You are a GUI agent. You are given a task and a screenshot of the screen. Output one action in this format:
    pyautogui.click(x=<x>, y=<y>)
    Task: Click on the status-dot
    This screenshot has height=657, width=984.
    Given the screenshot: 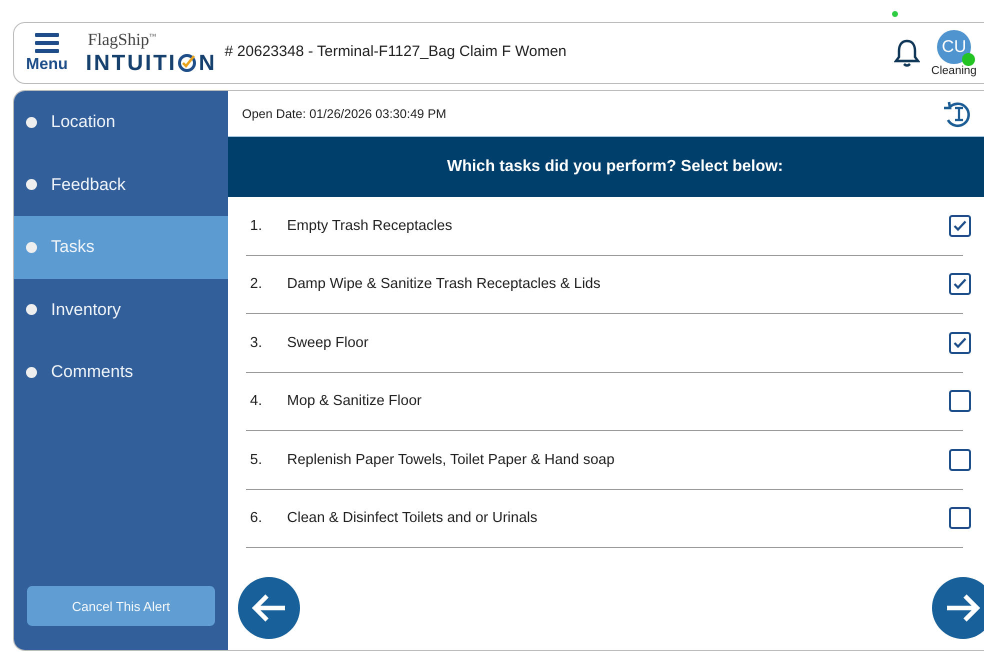 What is the action you would take?
    pyautogui.click(x=895, y=14)
    